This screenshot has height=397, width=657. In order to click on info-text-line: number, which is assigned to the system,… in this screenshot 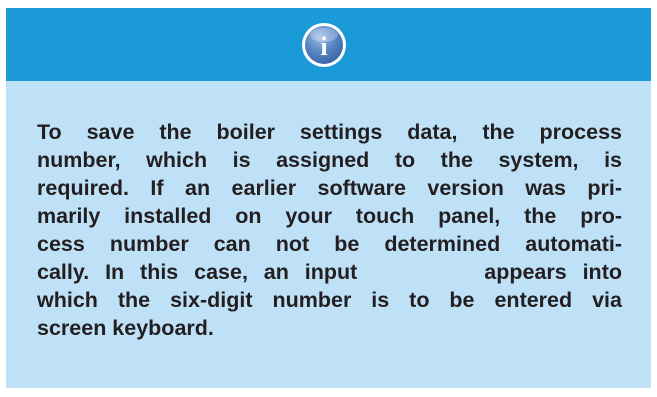, I will do `click(329, 160)`.